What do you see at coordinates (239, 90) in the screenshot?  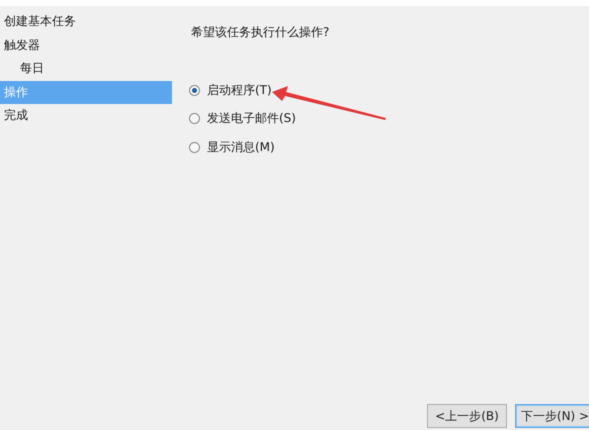 I see `option-label: 启动程序(T)` at bounding box center [239, 90].